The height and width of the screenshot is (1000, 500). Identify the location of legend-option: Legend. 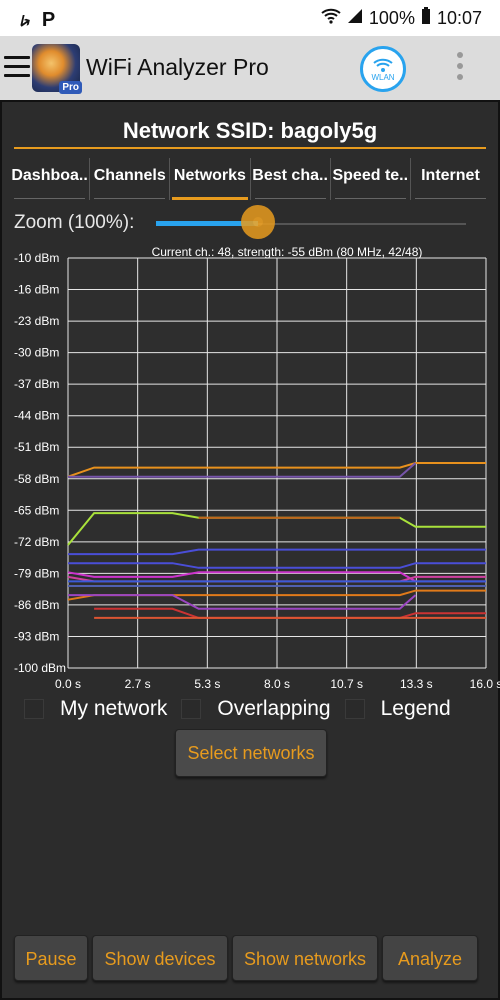
(397, 709).